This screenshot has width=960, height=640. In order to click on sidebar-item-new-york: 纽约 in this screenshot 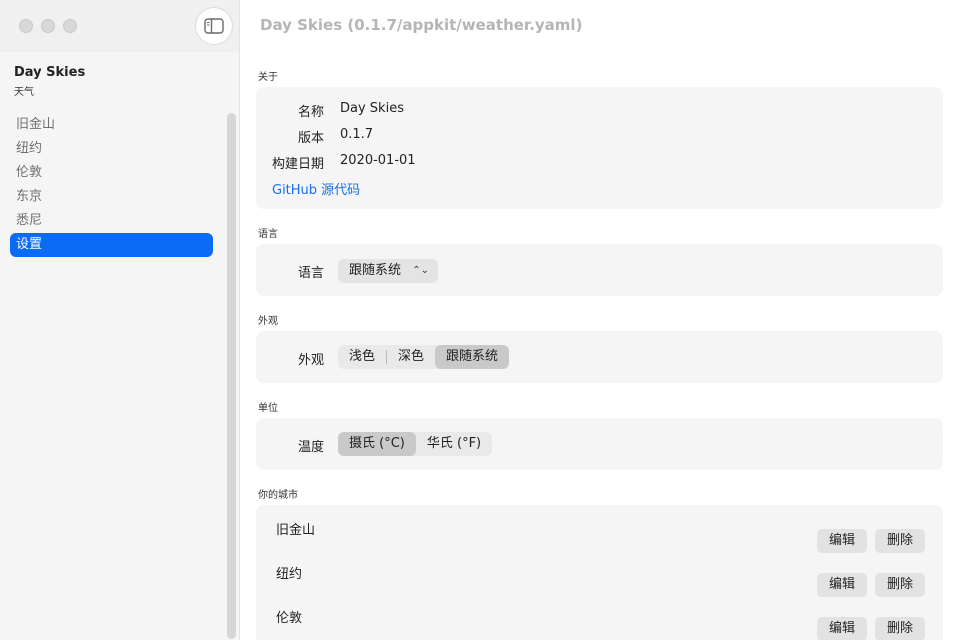, I will do `click(111, 149)`.